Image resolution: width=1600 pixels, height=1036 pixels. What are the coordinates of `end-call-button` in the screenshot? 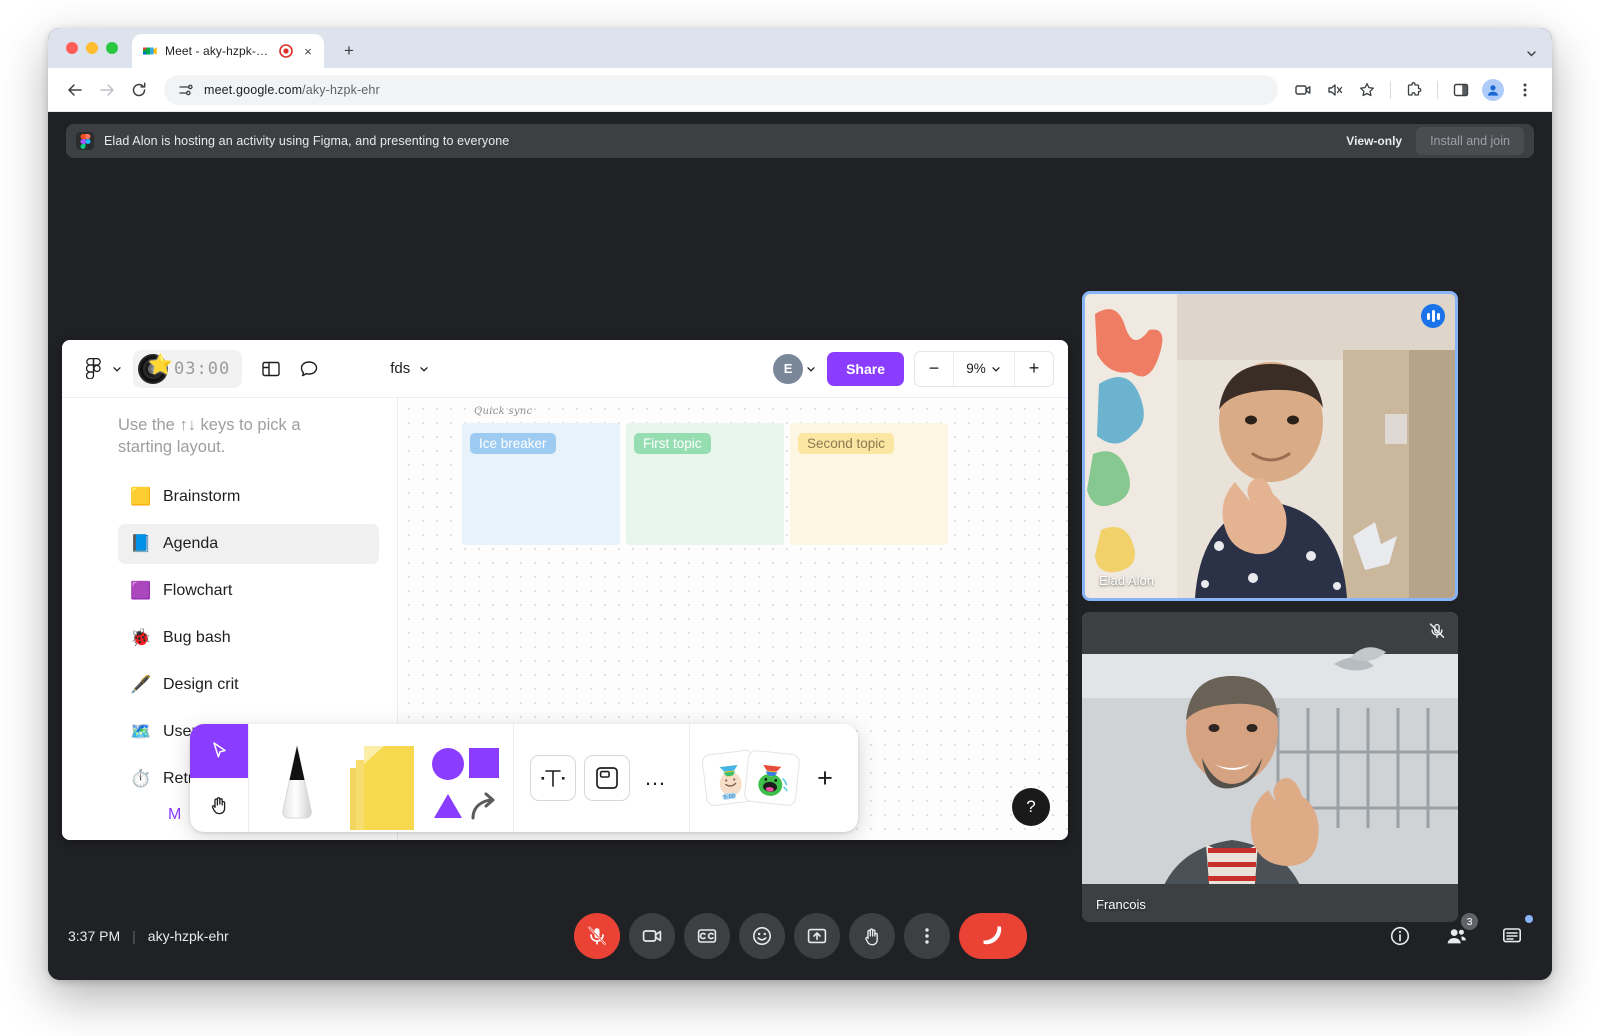 It's located at (992, 936).